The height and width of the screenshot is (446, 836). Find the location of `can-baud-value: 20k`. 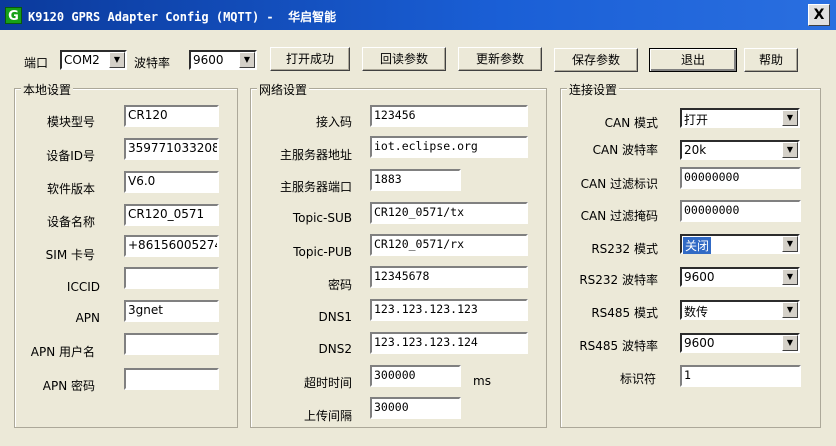

can-baud-value: 20k is located at coordinates (695, 150).